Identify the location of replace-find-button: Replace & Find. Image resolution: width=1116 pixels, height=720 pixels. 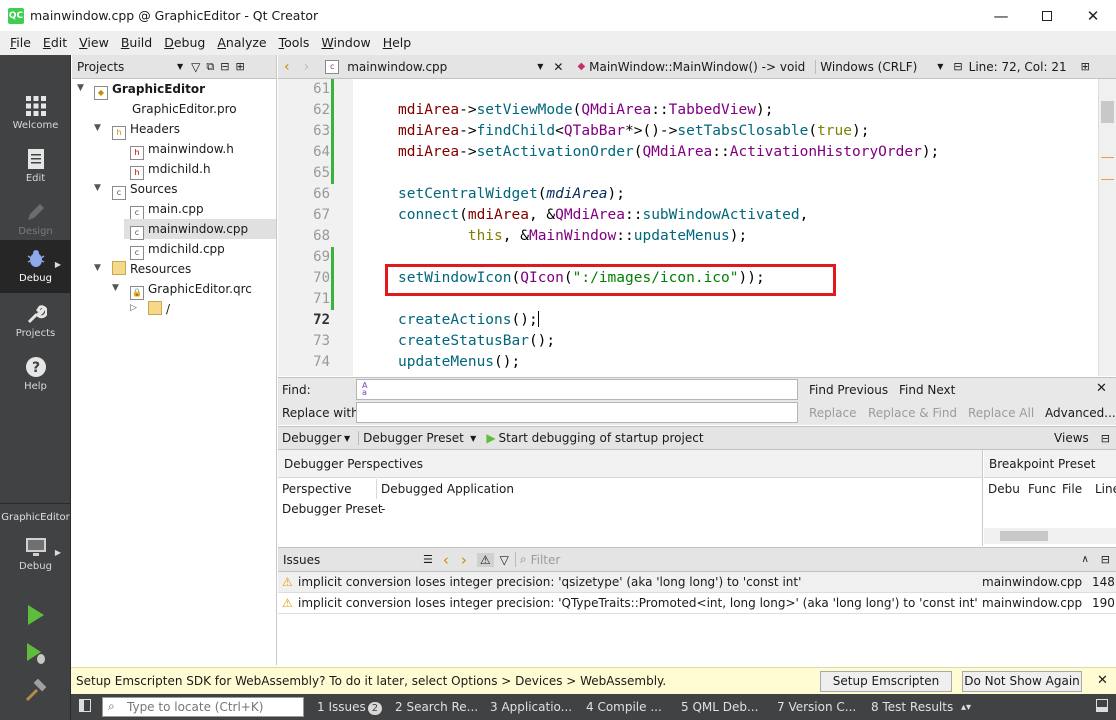
(912, 413).